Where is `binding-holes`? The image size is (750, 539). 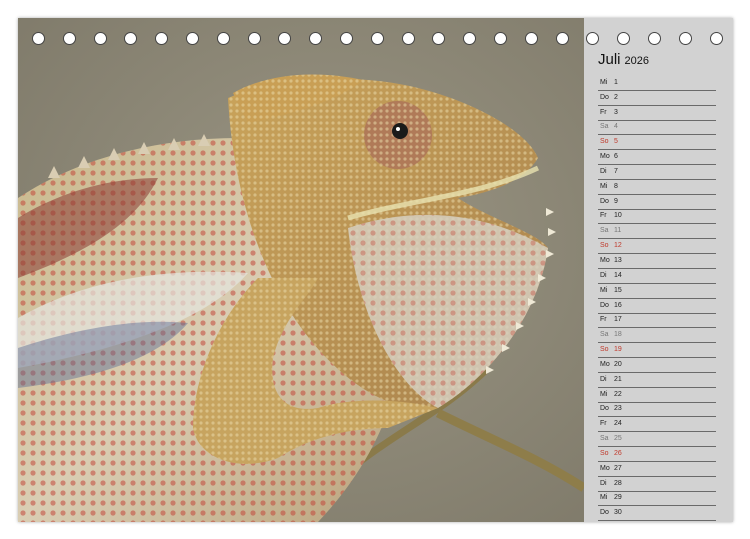 binding-holes is located at coordinates (375, 40).